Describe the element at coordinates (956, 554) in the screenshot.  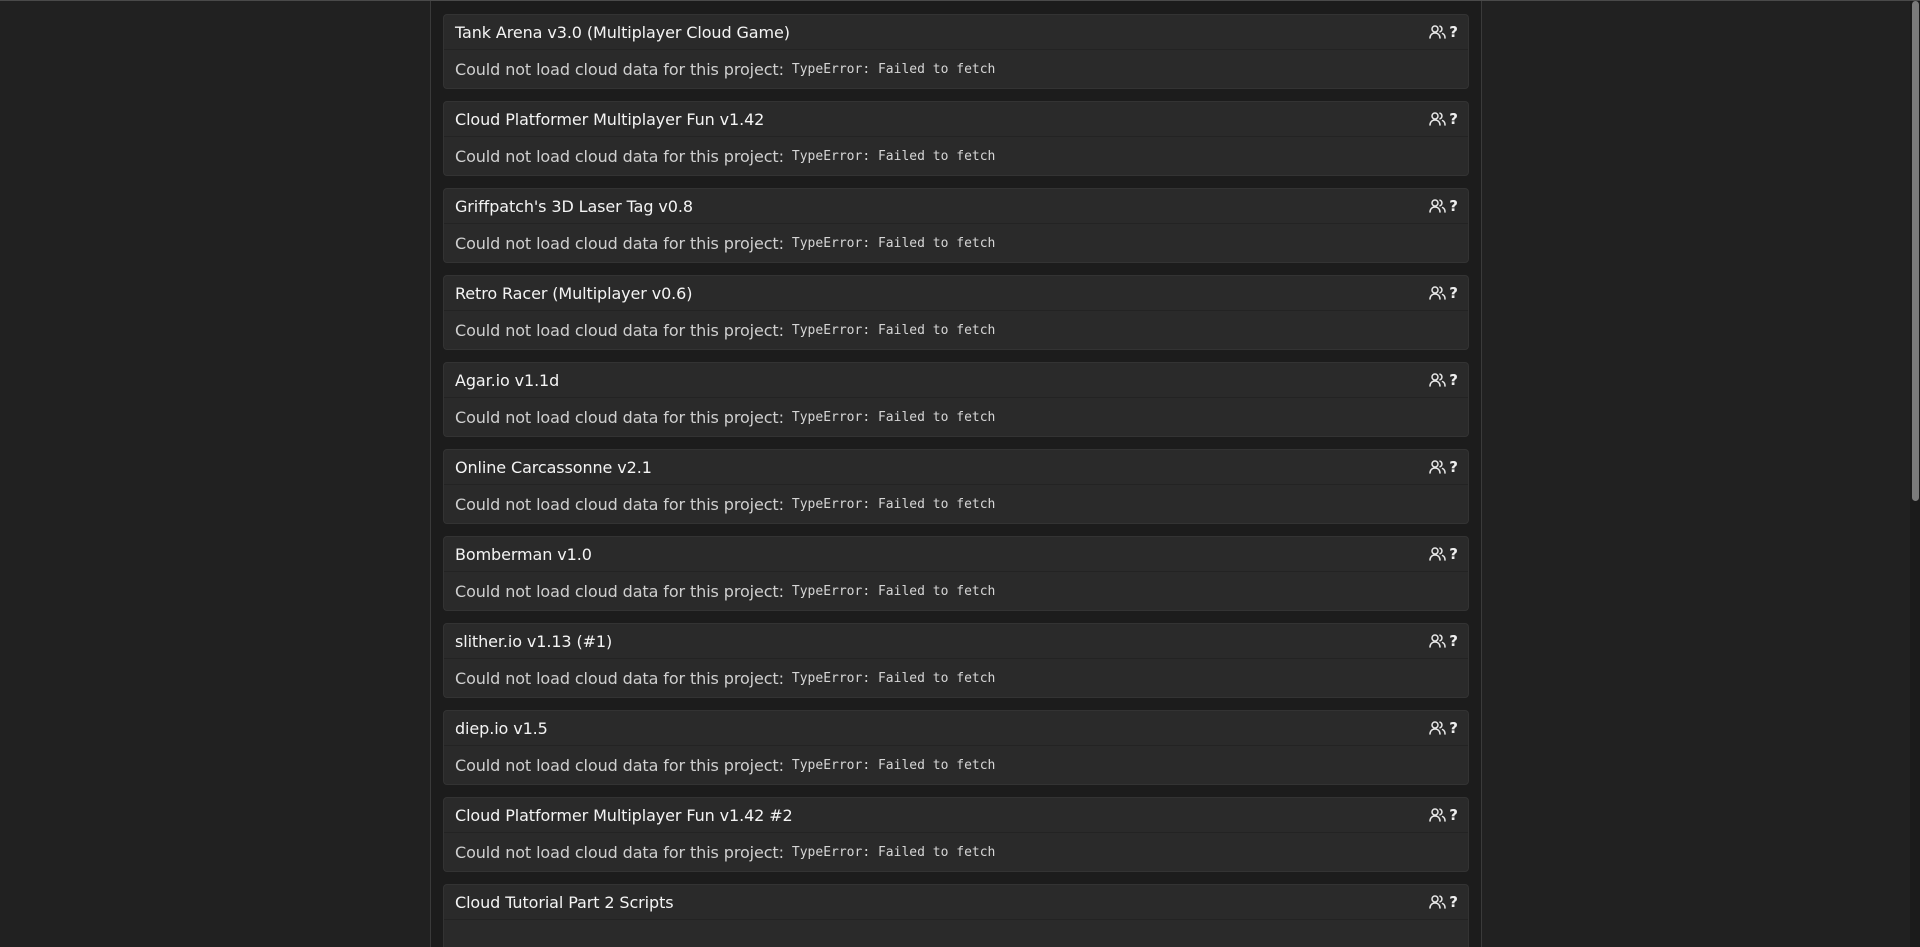
I see `project-card-header: Bomberman v1.0 ?` at that location.